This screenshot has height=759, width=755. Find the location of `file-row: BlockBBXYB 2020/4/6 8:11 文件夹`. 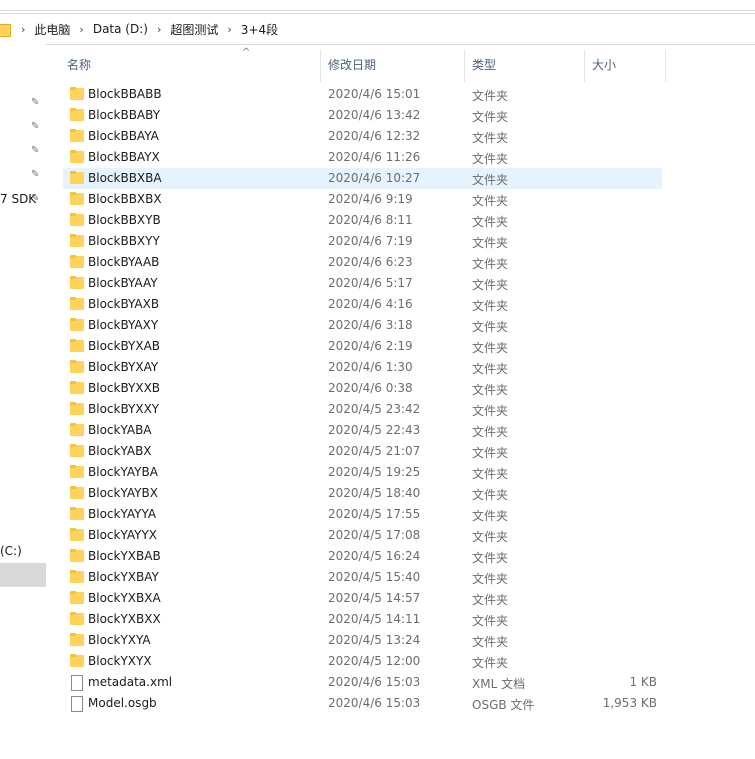

file-row: BlockBBXYB 2020/4/6 8:11 文件夹 is located at coordinates (362, 220).